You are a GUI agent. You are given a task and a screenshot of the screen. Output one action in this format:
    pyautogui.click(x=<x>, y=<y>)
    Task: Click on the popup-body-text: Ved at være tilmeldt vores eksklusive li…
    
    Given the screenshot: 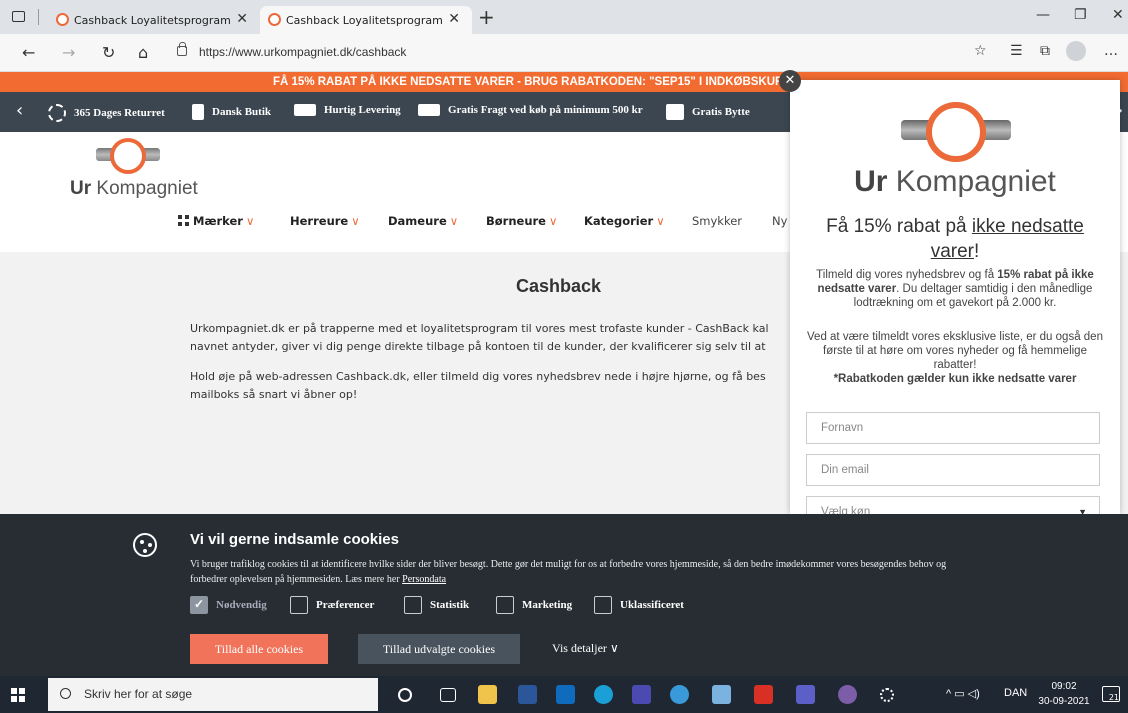 What is the action you would take?
    pyautogui.click(x=955, y=358)
    